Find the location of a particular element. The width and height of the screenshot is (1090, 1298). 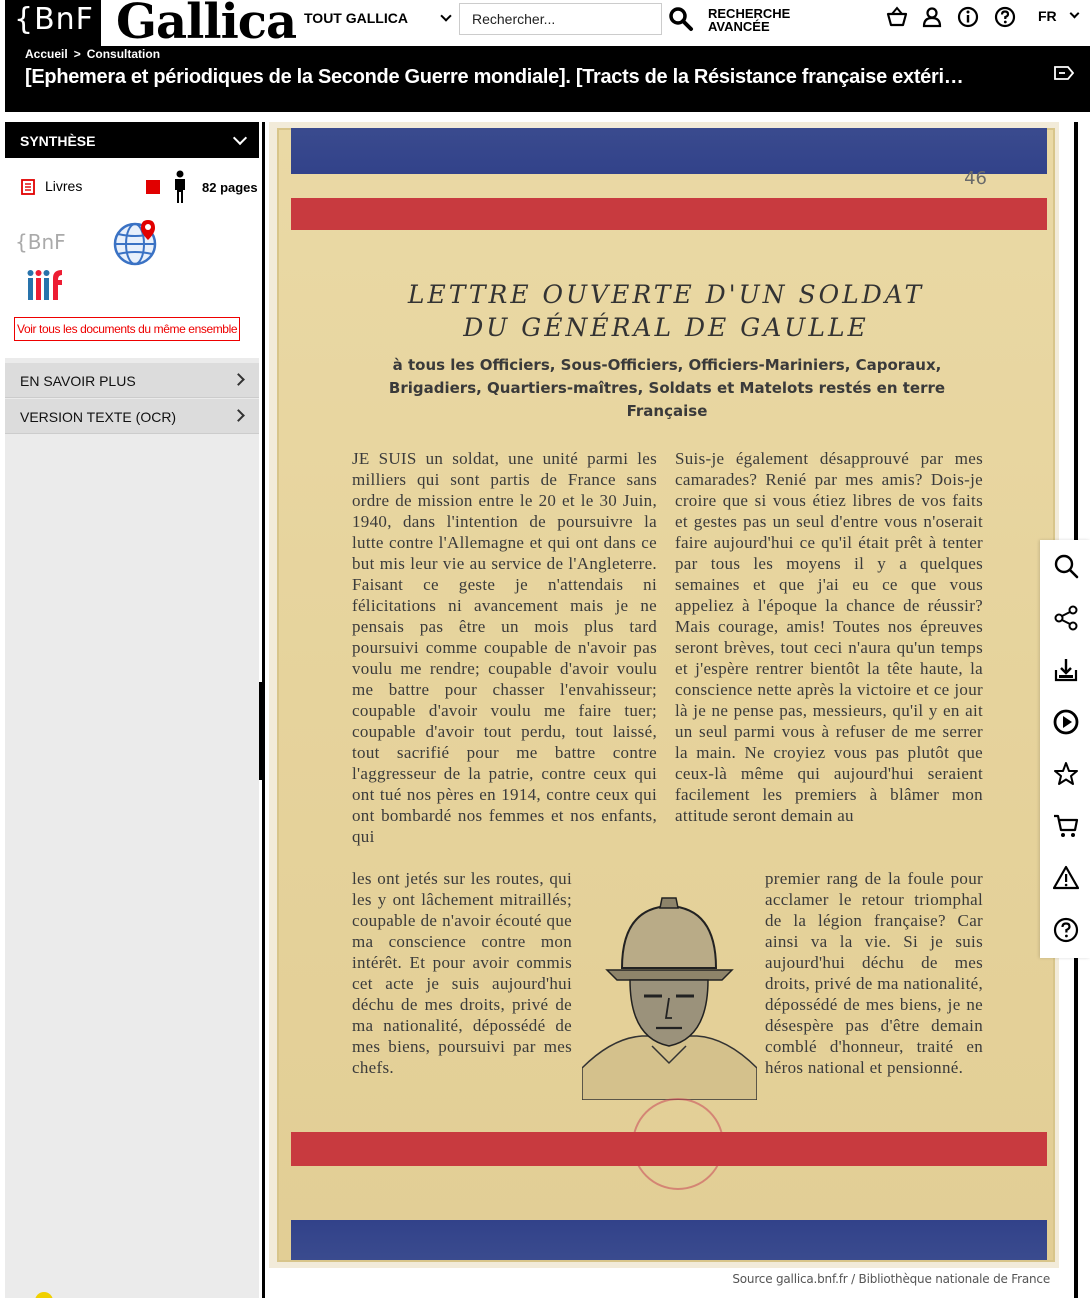

synthese-header: SYNTHÈSE is located at coordinates (132, 140).